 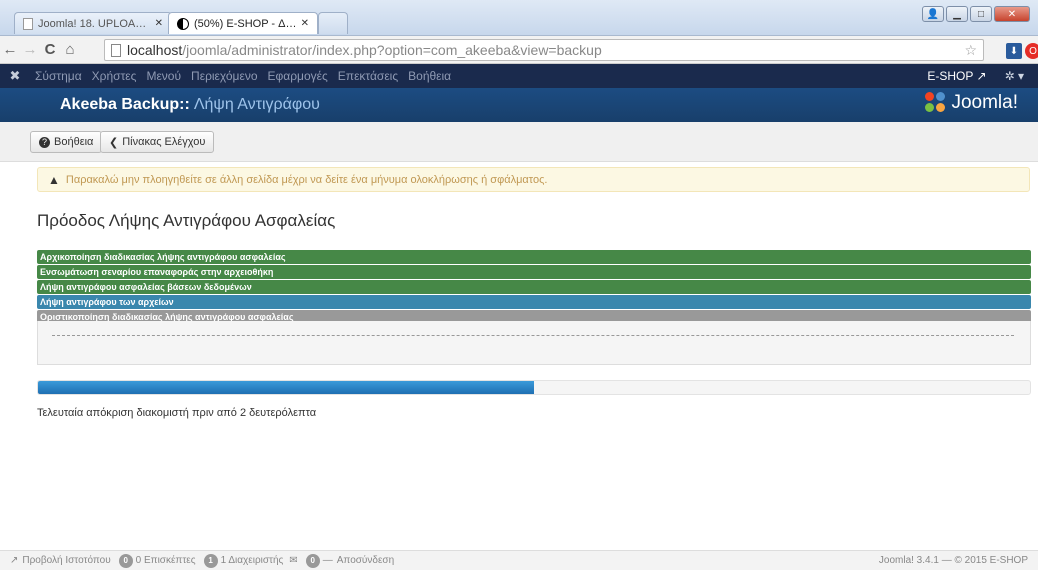 What do you see at coordinates (256, 104) in the screenshot?
I see `page-subtitle: Λήψη Αντιγράφου` at bounding box center [256, 104].